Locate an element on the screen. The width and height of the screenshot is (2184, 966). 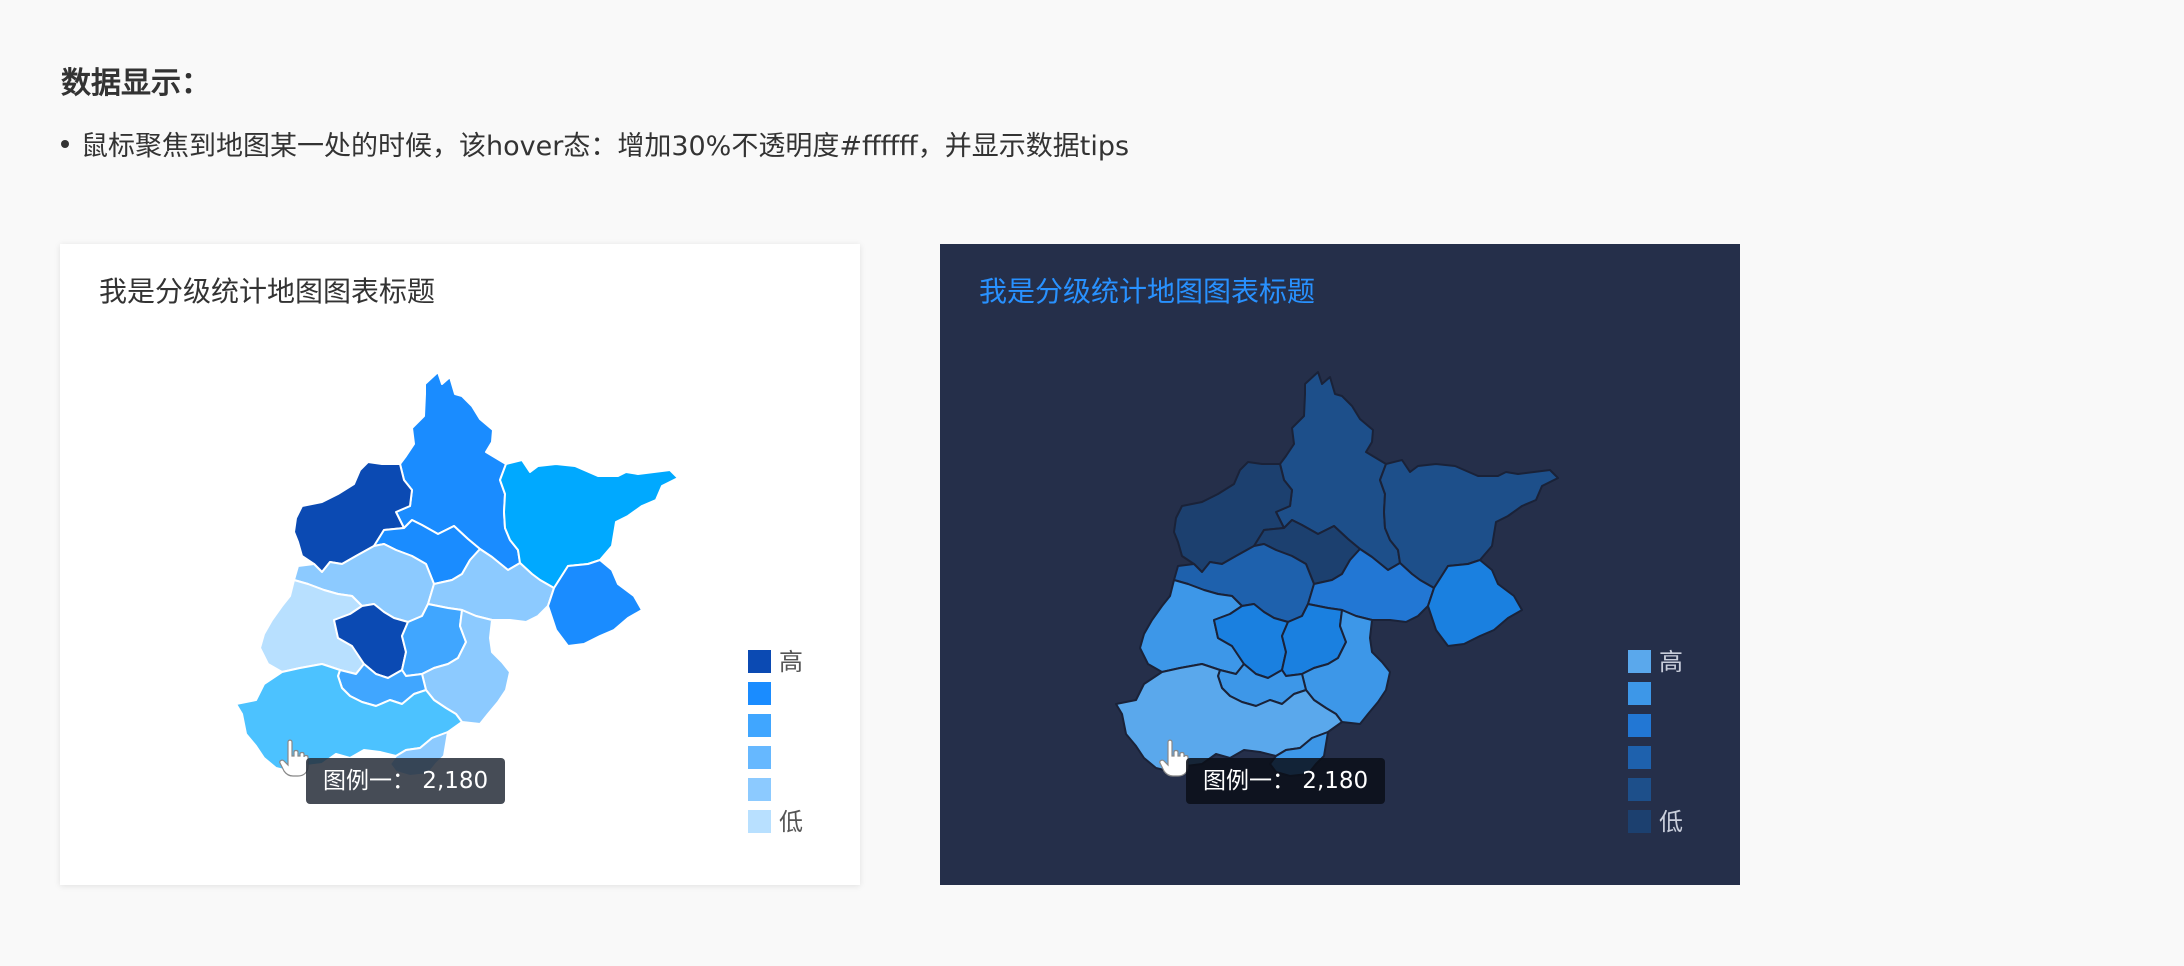
section-heading: 数据显示： is located at coordinates (136, 83).